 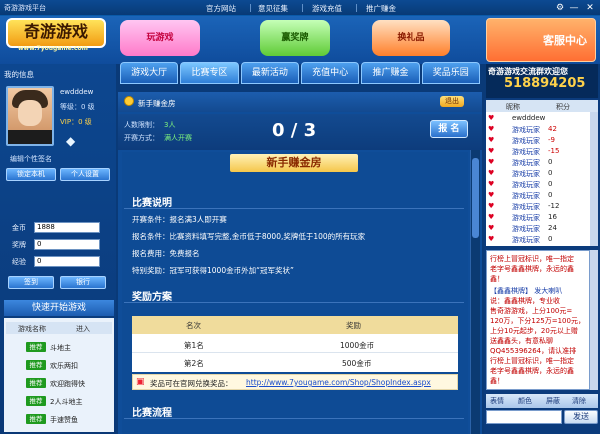 I want to click on toplink-promote: 推广赚金, so click(x=381, y=8).